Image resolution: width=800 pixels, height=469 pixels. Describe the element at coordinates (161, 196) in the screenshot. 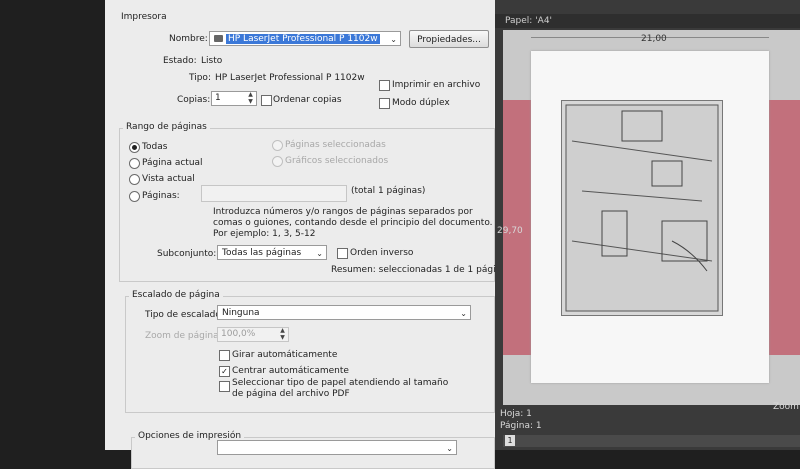

I see `range-pages-label: Páginas:` at that location.